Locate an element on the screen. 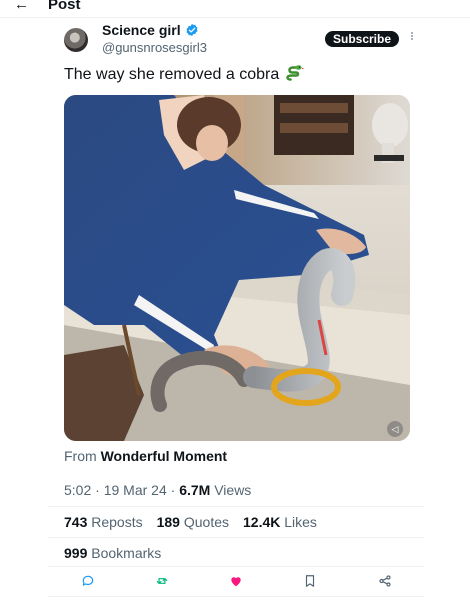  post-time: 5:02 is located at coordinates (77, 490).